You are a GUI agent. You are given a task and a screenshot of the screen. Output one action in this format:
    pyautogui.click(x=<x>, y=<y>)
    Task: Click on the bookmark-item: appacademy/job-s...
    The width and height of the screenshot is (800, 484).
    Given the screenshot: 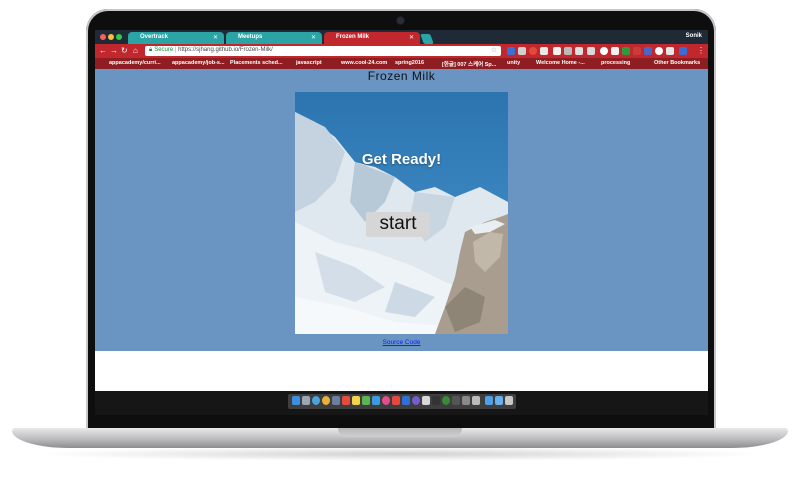 What is the action you would take?
    pyautogui.click(x=198, y=63)
    